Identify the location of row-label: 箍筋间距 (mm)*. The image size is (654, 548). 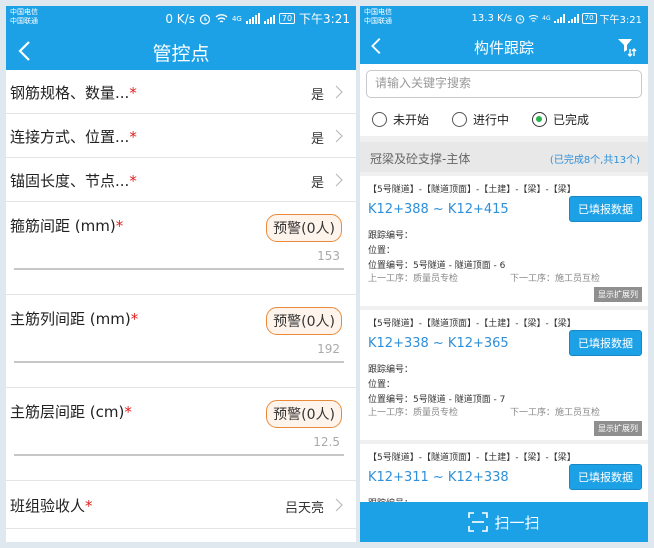
(67, 226).